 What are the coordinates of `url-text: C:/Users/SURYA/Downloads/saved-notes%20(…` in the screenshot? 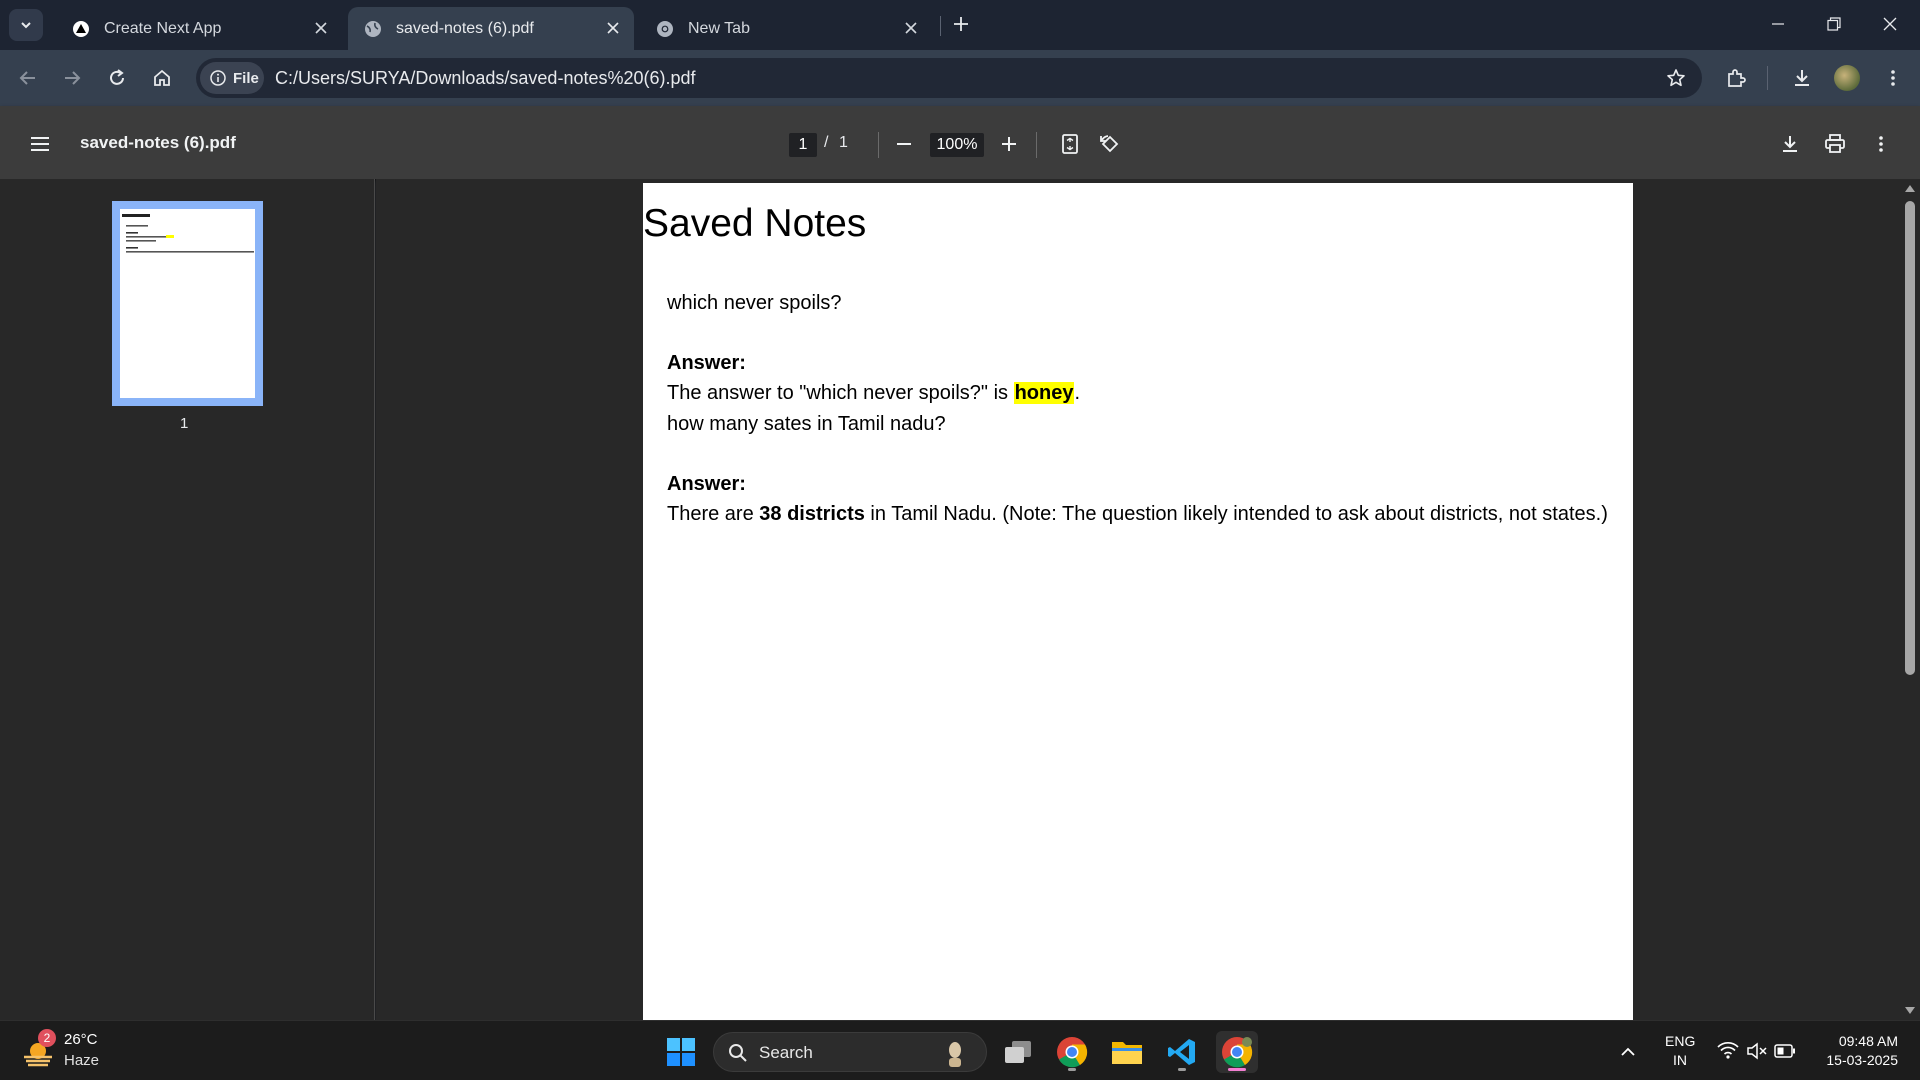 It's located at (485, 78).